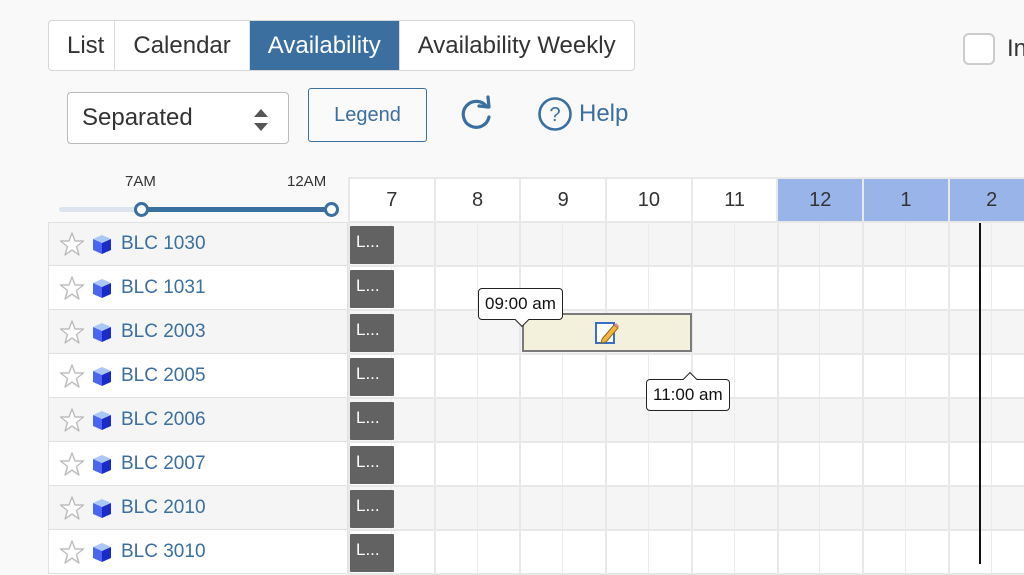 The image size is (1024, 575). What do you see at coordinates (163, 332) in the screenshot?
I see `room-name-link: BLC 2003` at bounding box center [163, 332].